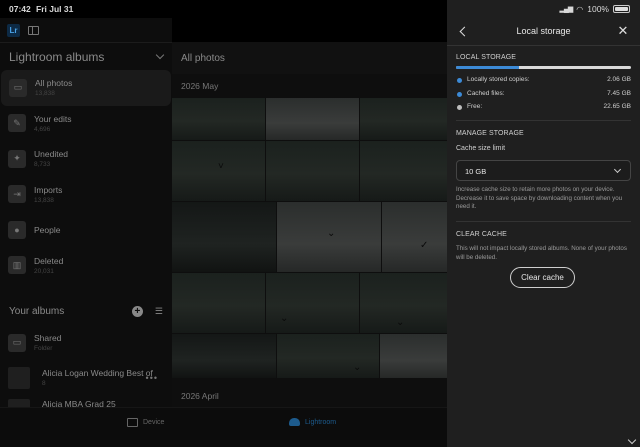 Image resolution: width=640 pixels, height=447 pixels. What do you see at coordinates (86, 30) in the screenshot?
I see `app-topbar: Lr` at bounding box center [86, 30].